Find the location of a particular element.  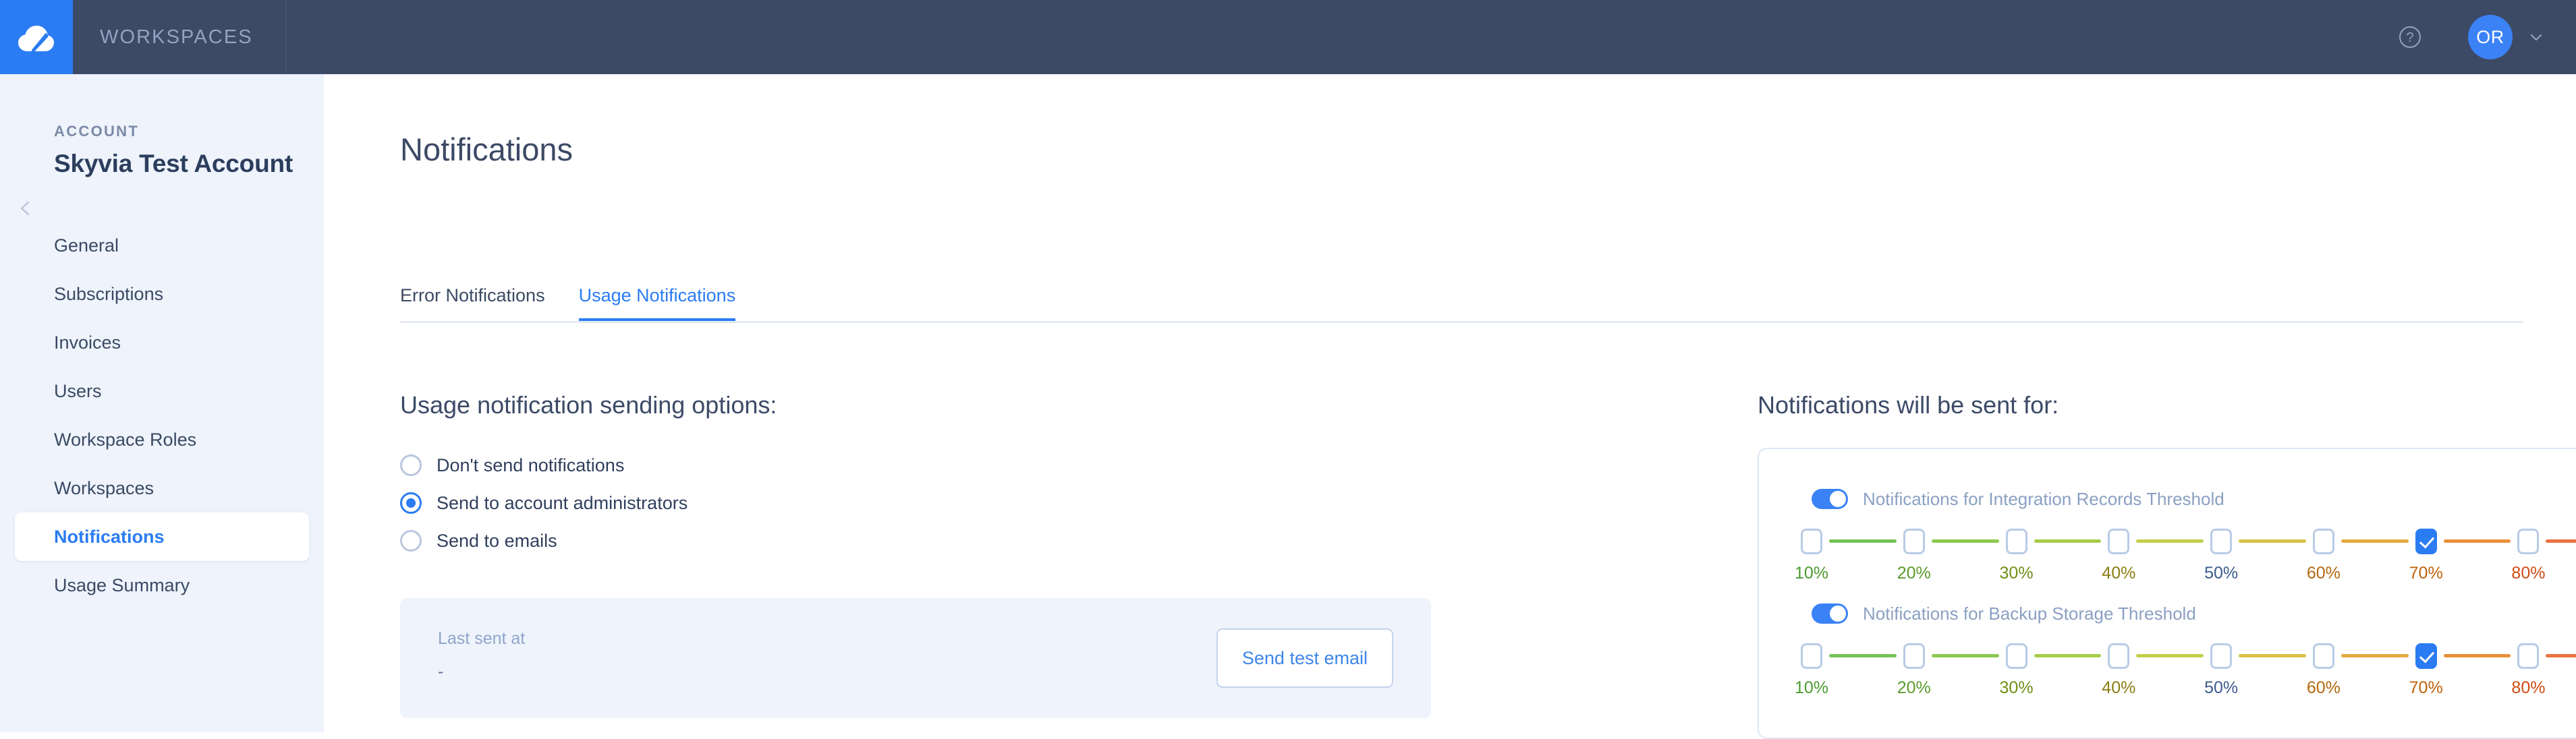

sidebar-item-users: Users is located at coordinates (162, 391).